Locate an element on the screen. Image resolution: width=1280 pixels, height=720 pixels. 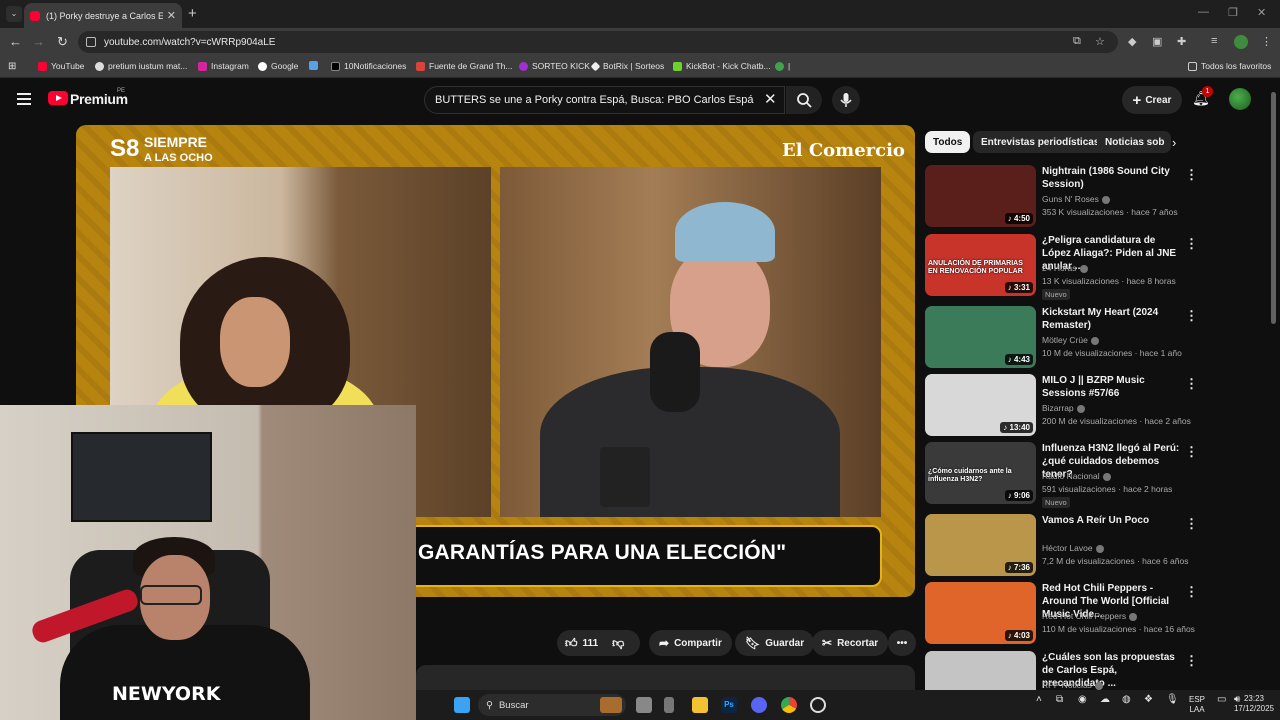
extension-icon: ◆ is located at coordinates (1132, 41).